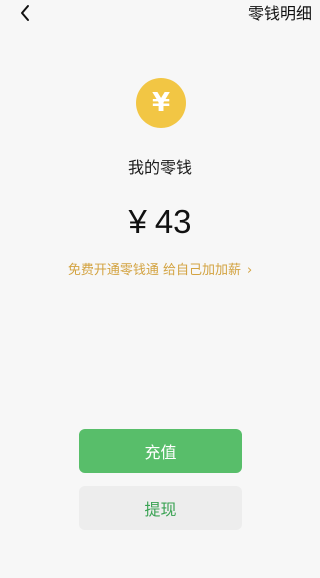  Describe the element at coordinates (173, 221) in the screenshot. I see `amount-value: 43` at that location.